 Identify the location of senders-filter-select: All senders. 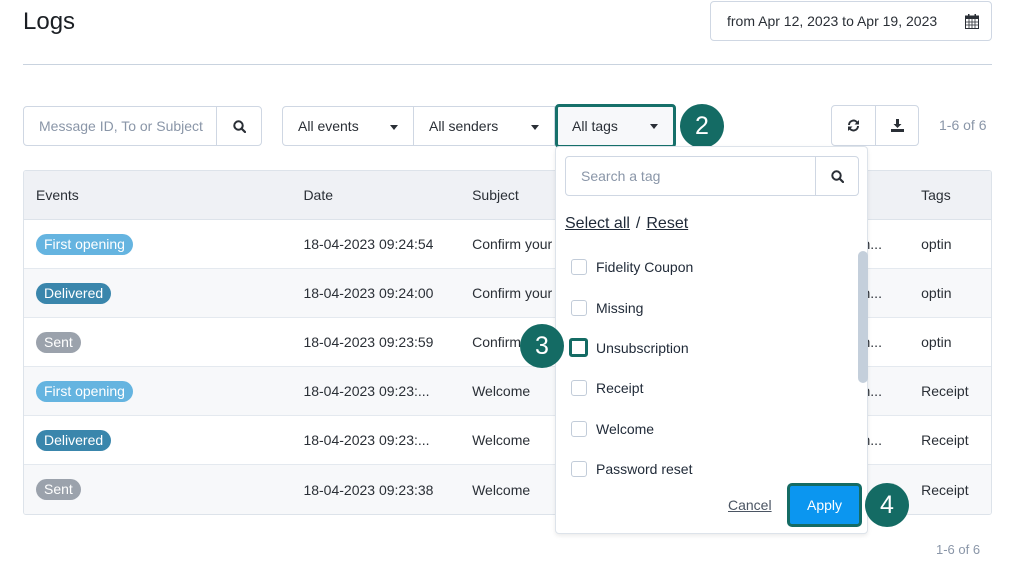
(484, 126).